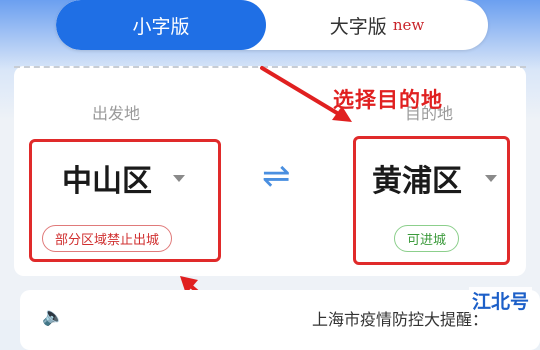  I want to click on annotation-arrow-icon, so click(306, 94).